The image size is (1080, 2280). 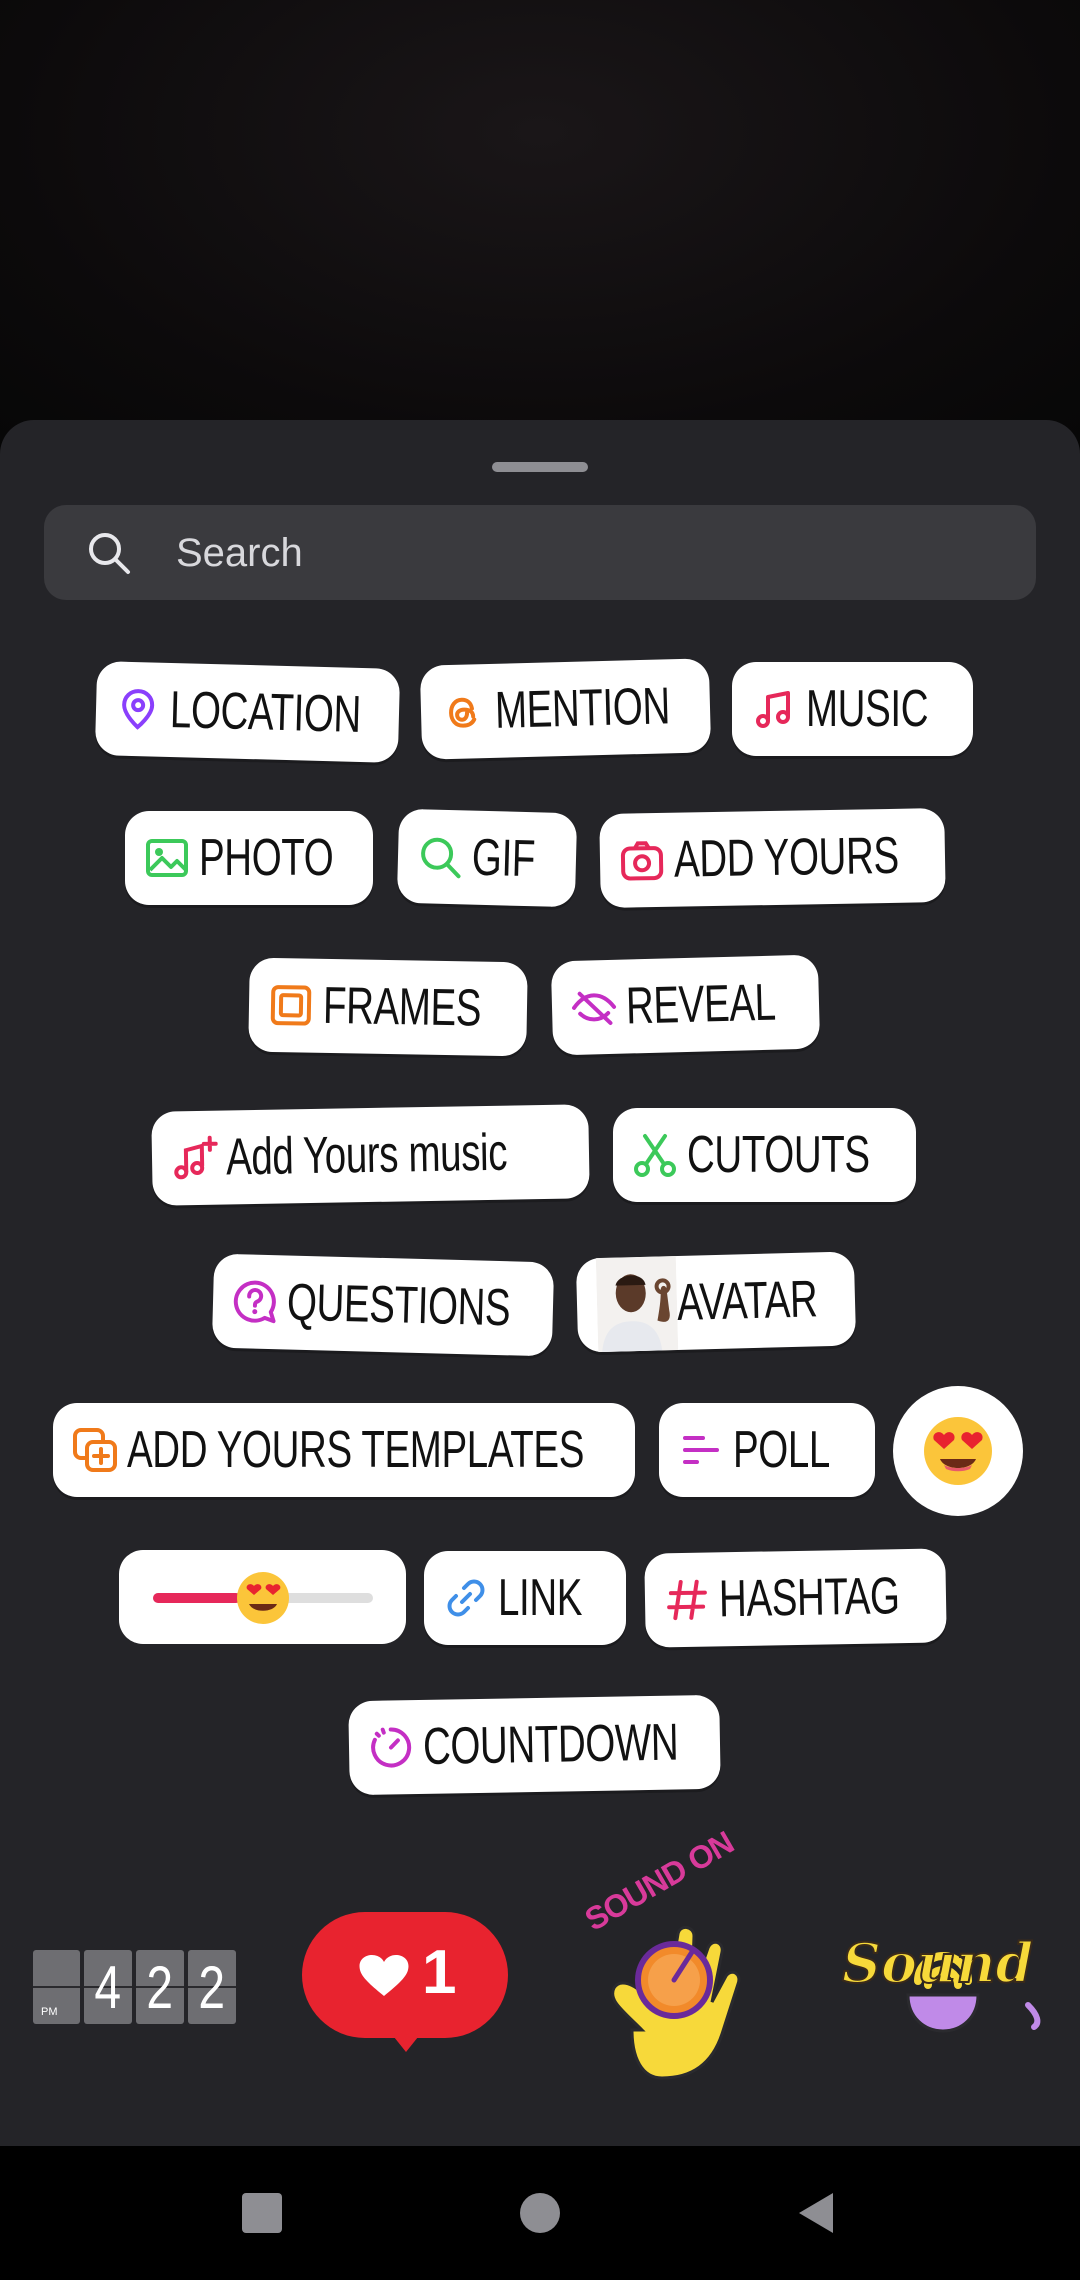 I want to click on add-yours-music-label: Add Yours music, so click(x=366, y=1155).